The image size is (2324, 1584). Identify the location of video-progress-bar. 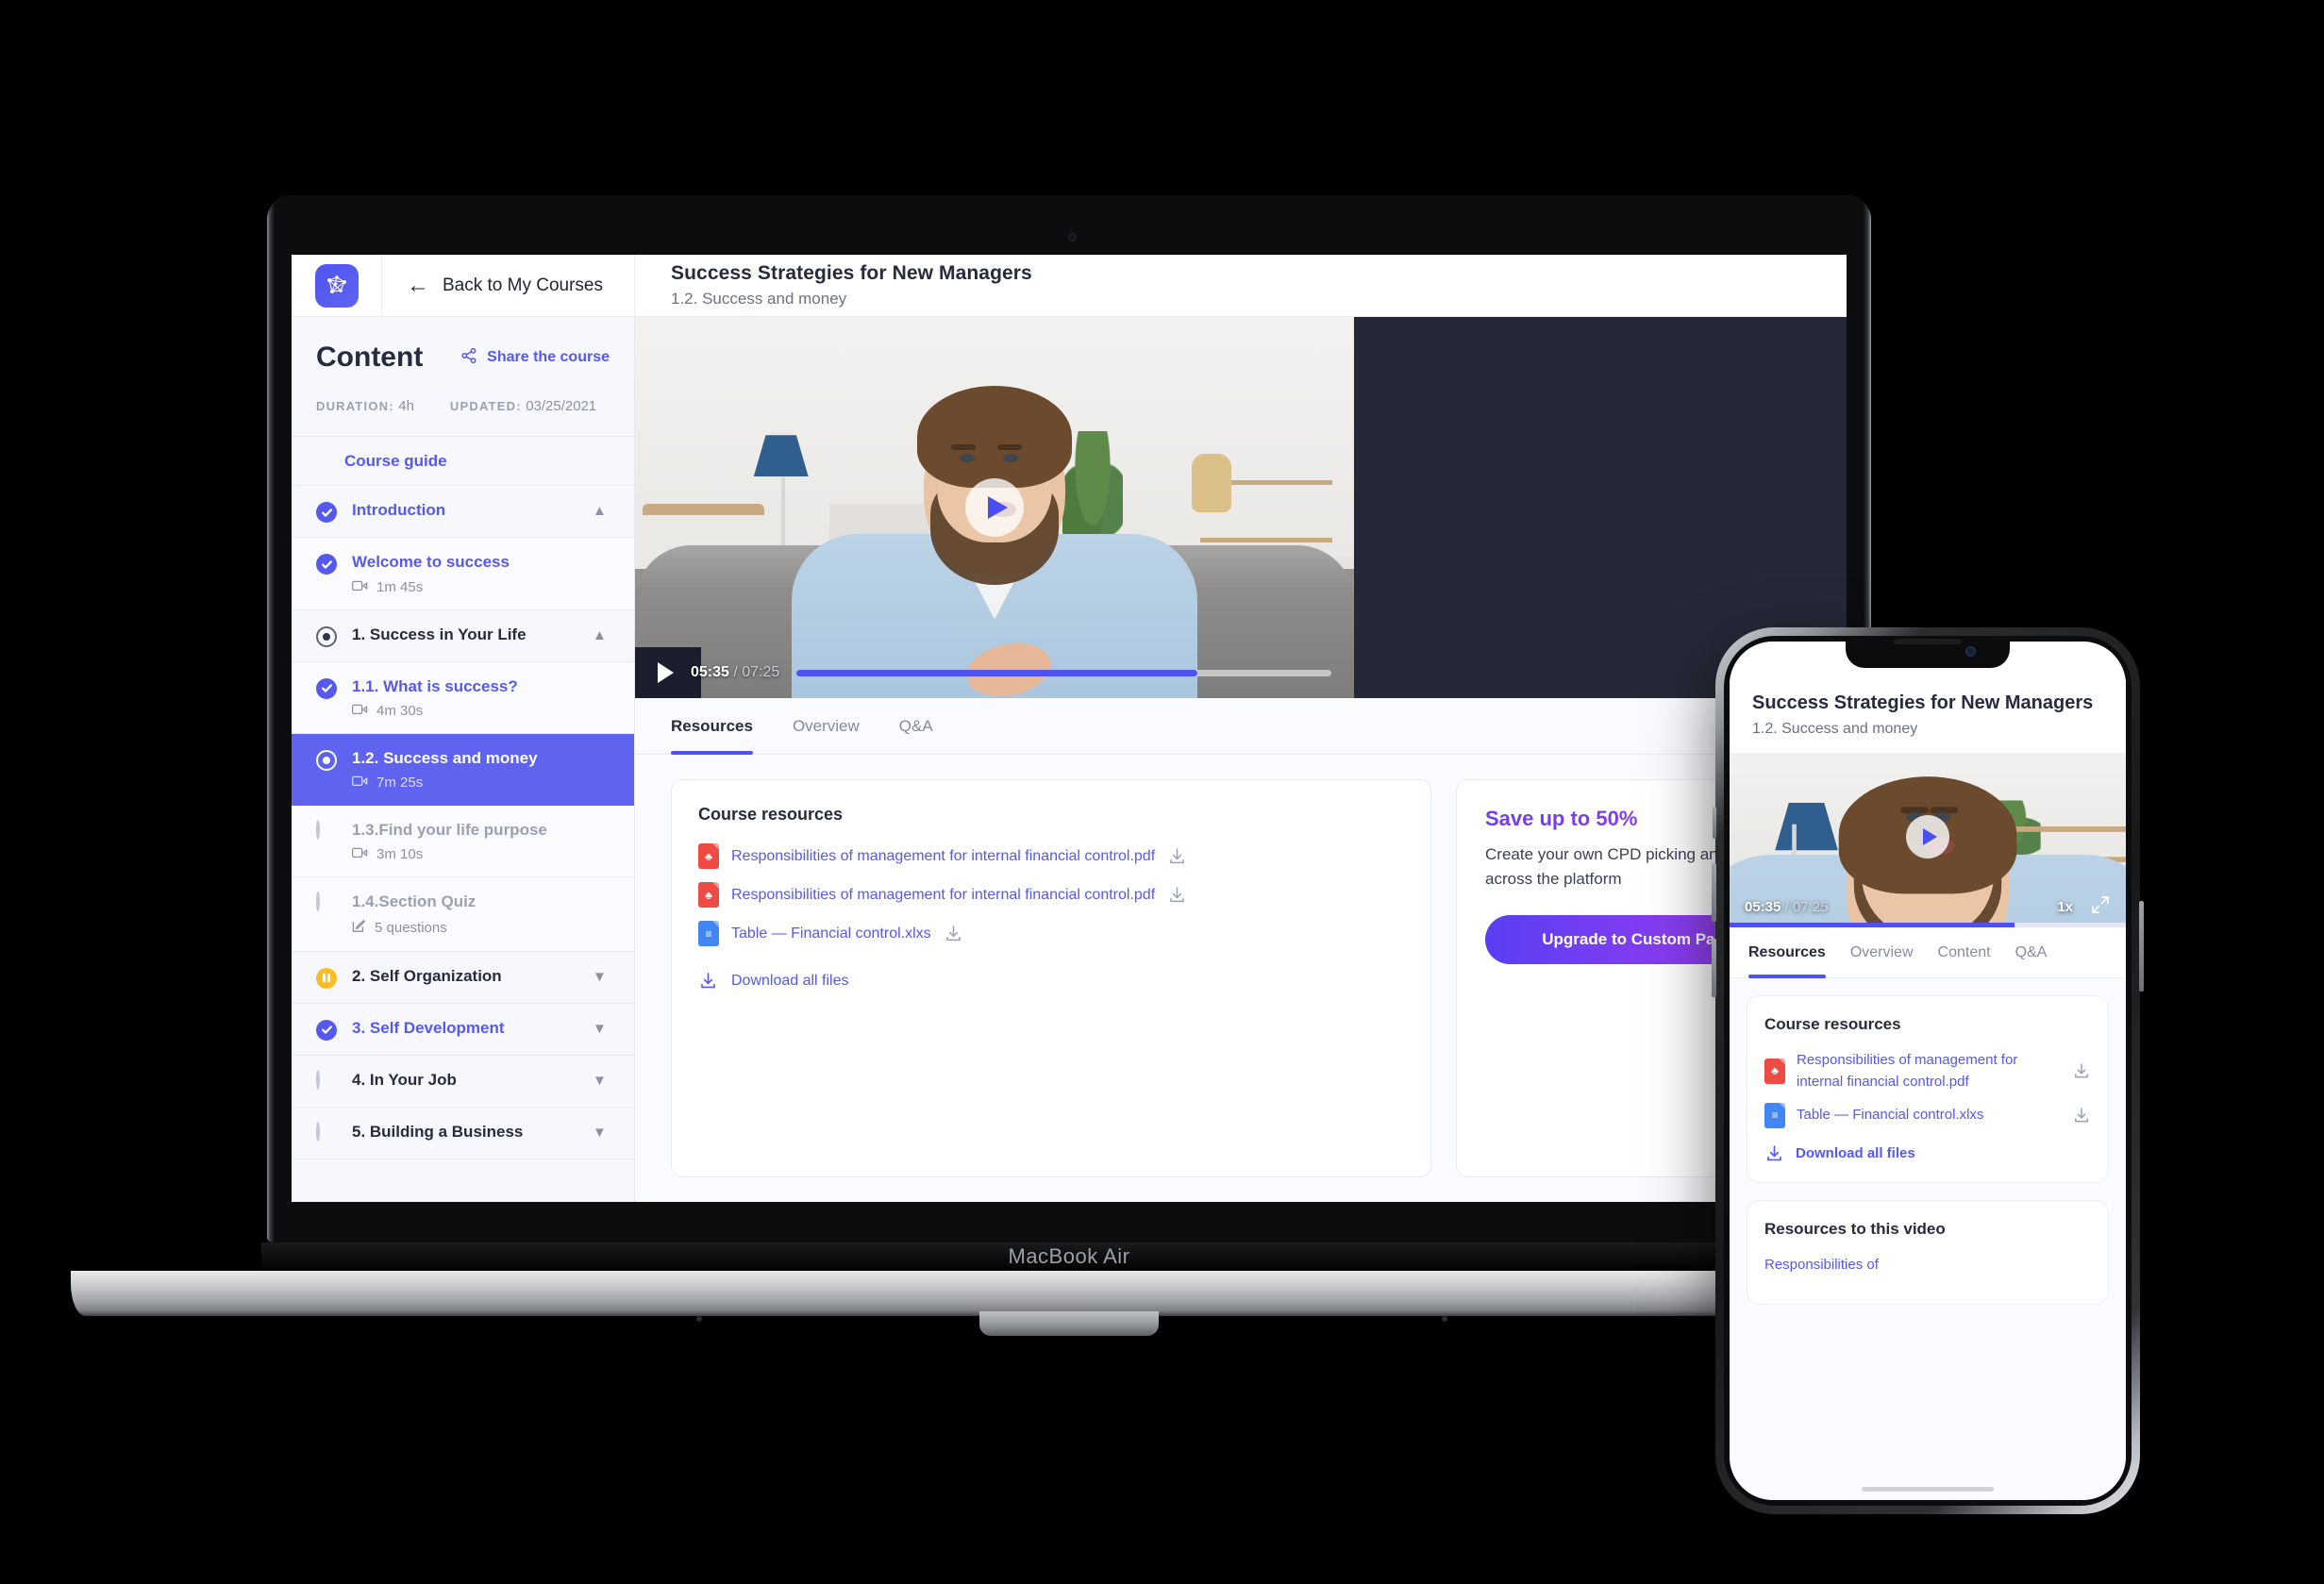
(1063, 672).